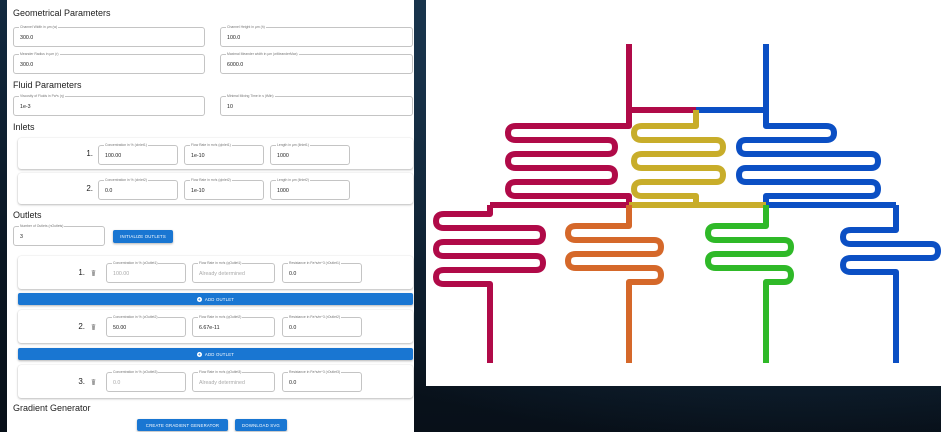 The image size is (941, 432). I want to click on outlet-3-concentration-label: Concentration in % (cOutlet3), so click(135, 372).